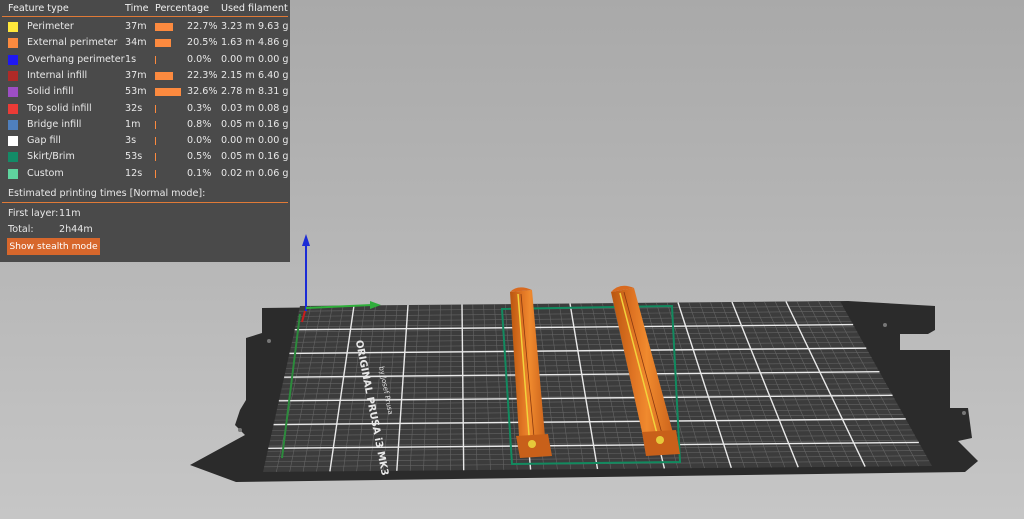 The image size is (1024, 519). I want to click on feature-name: Perimeter, so click(50, 26).